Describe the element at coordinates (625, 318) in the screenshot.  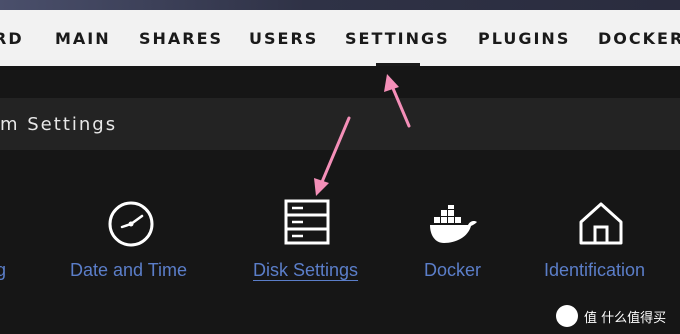
I see `watermark-text: 值 什么值得买` at that location.